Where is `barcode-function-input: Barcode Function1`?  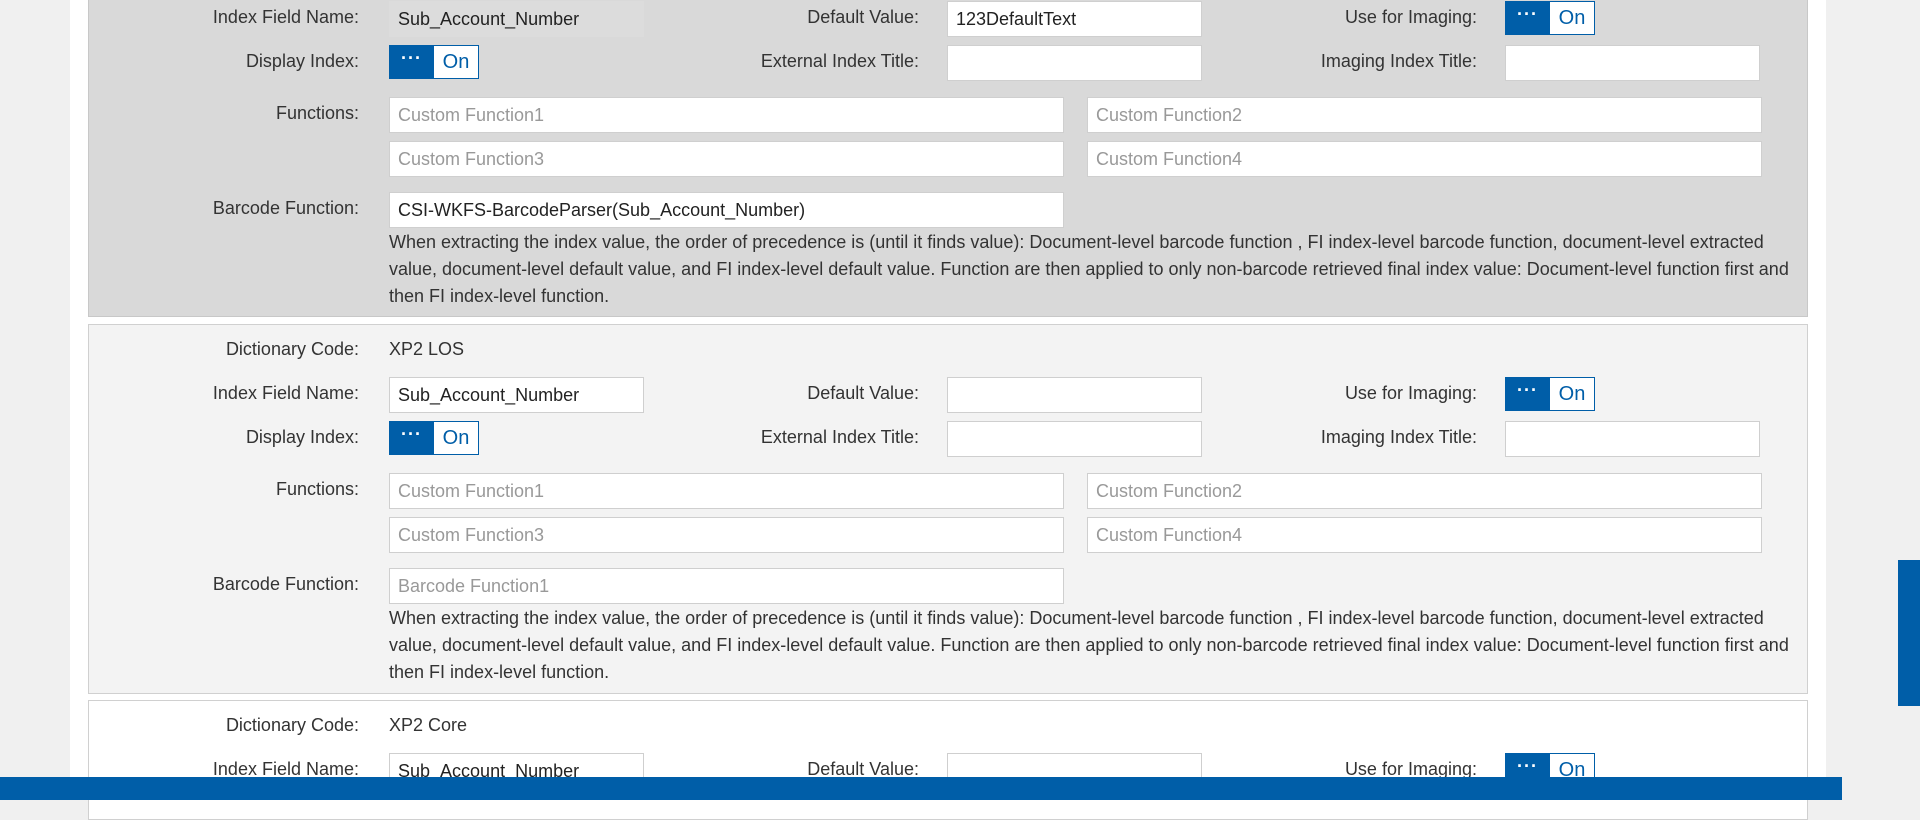 barcode-function-input: Barcode Function1 is located at coordinates (726, 586).